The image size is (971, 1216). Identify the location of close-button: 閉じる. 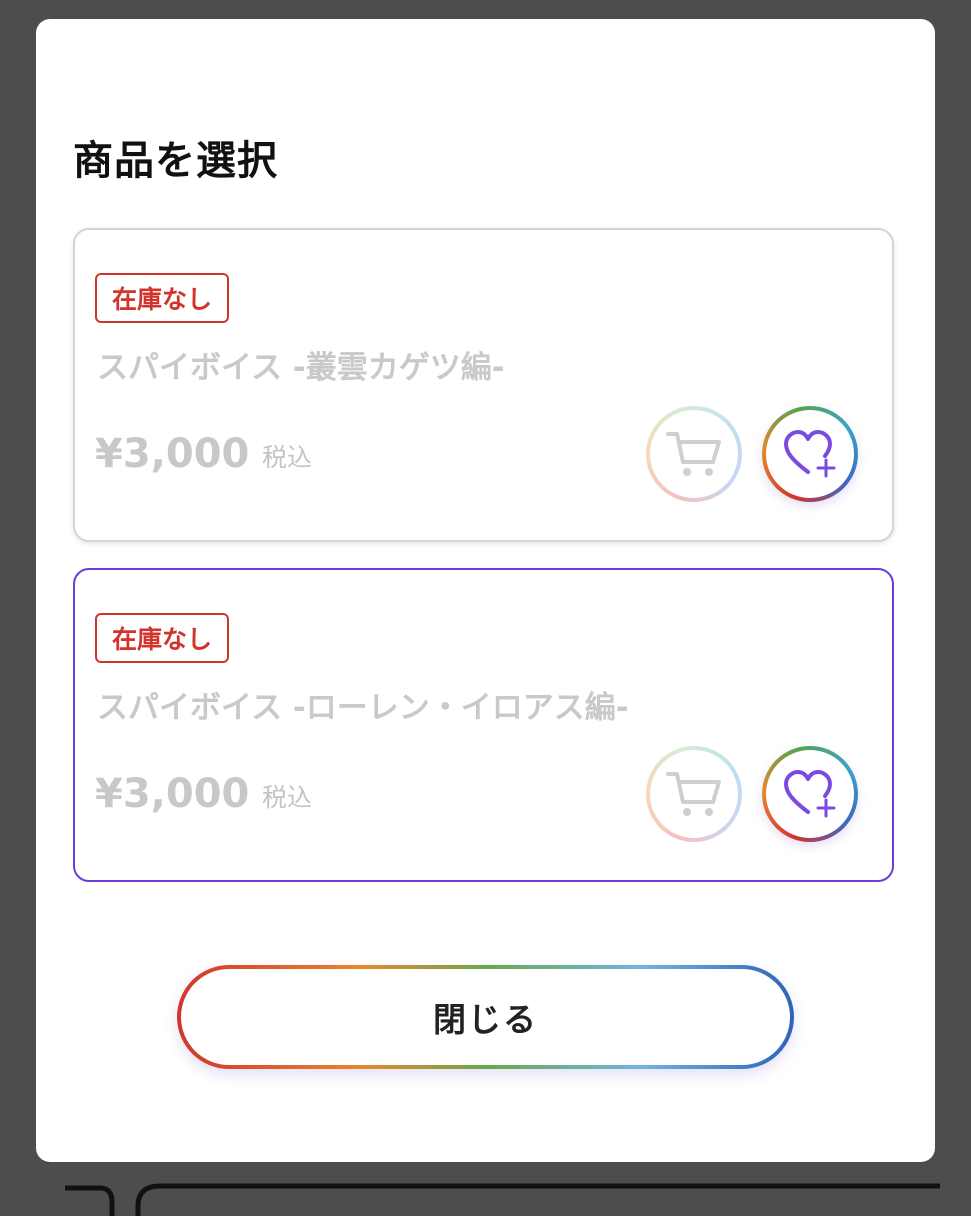
(485, 1017).